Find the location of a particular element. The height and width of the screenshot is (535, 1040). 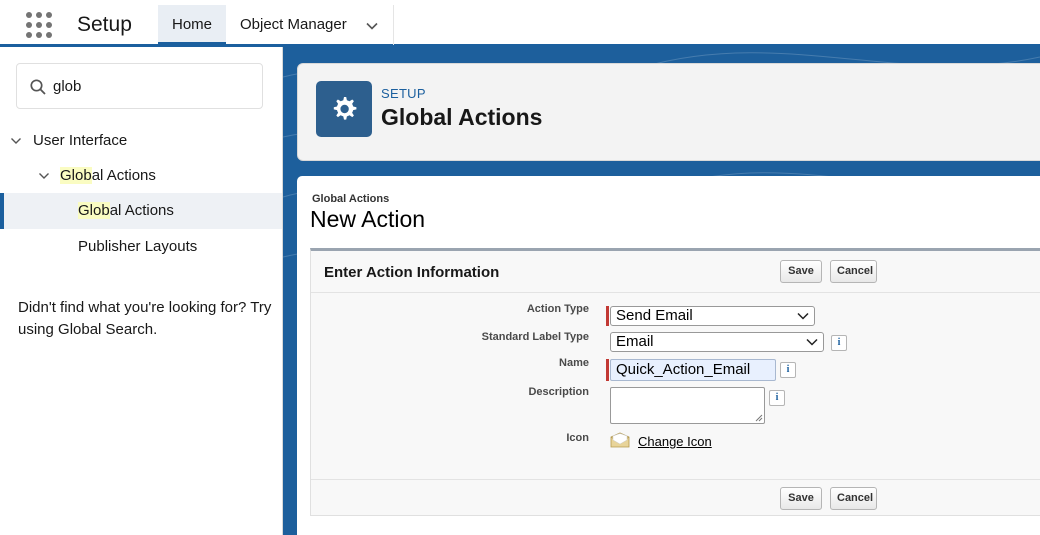

change-icon-link: Change Icon is located at coordinates (675, 441).